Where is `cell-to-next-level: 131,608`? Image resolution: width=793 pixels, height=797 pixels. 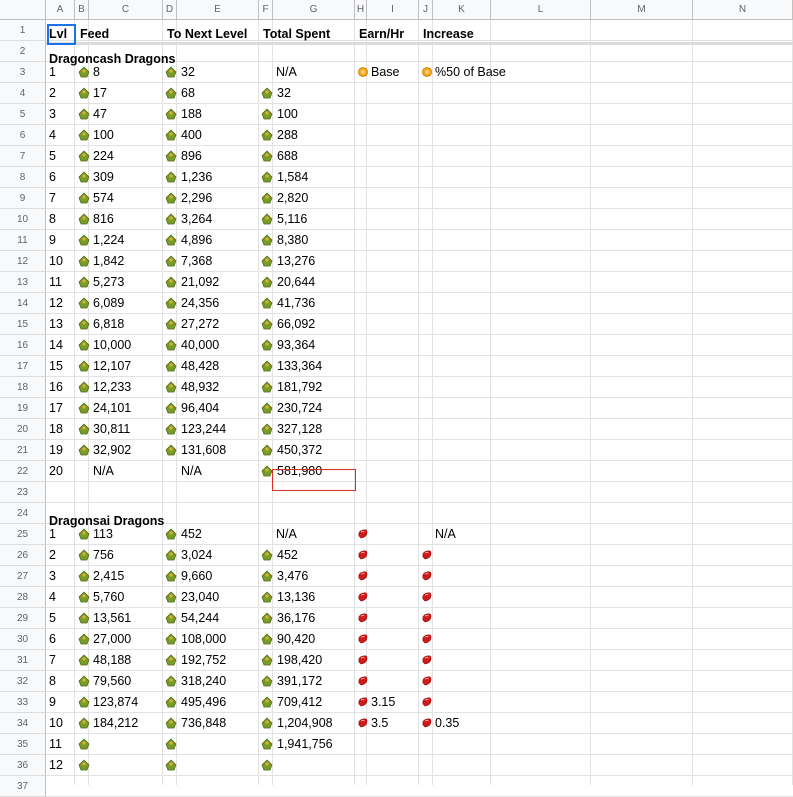
cell-to-next-level: 131,608 is located at coordinates (203, 450).